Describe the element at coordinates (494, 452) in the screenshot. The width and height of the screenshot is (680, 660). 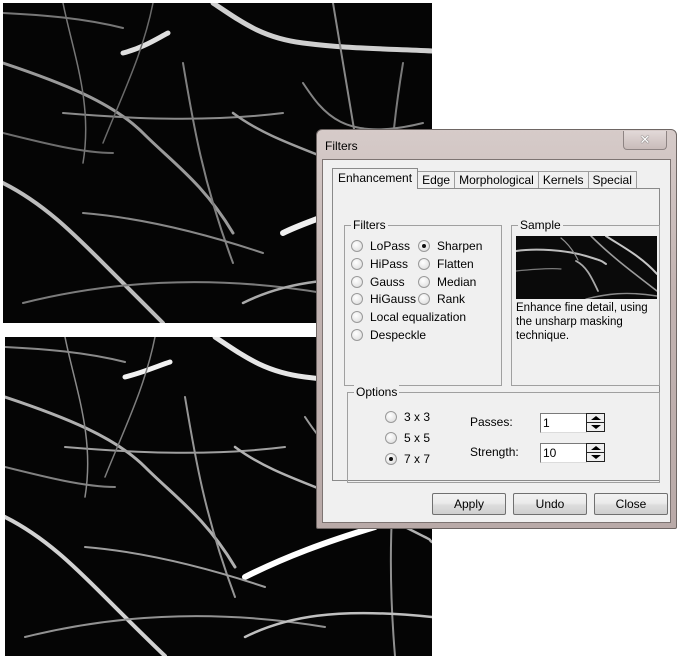
I see `strength-label: Strength:` at that location.